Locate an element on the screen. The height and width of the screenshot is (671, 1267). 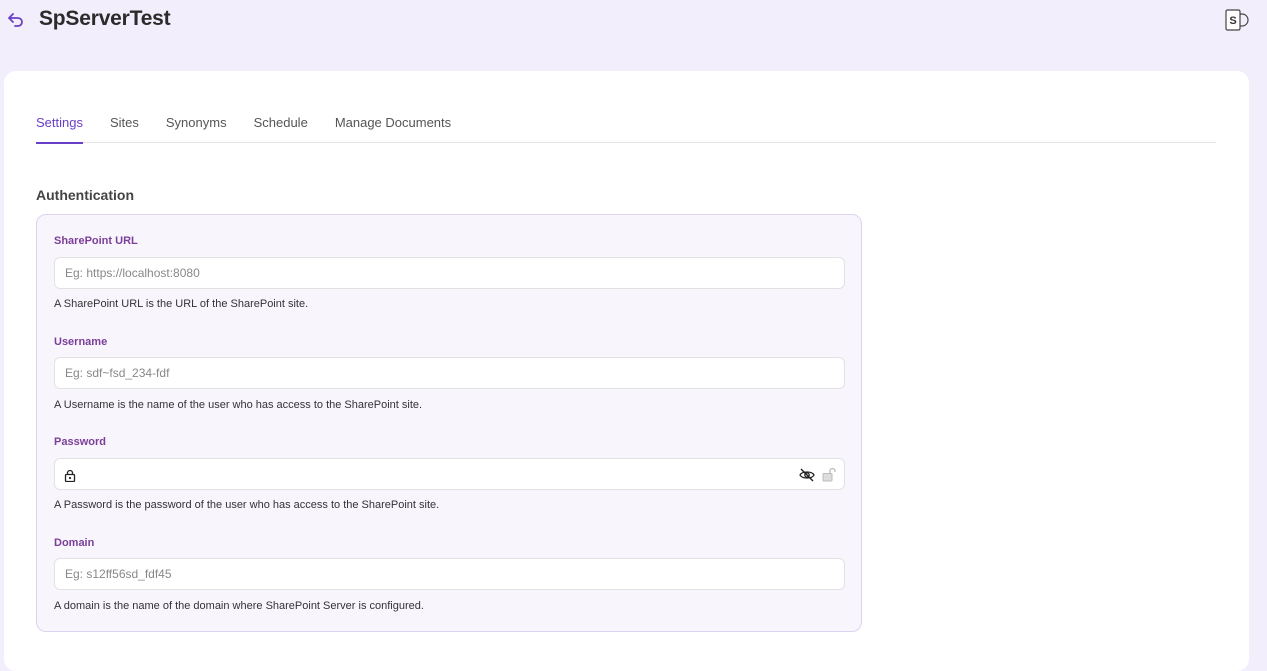
page-title: SpServerTest is located at coordinates (105, 18).